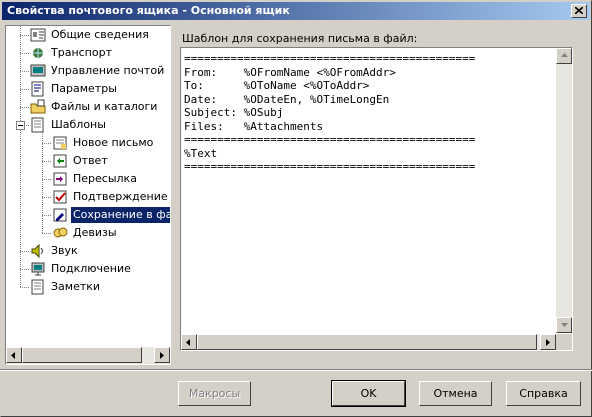 The width and height of the screenshot is (592, 417). I want to click on new-letter-icon, so click(60, 143).